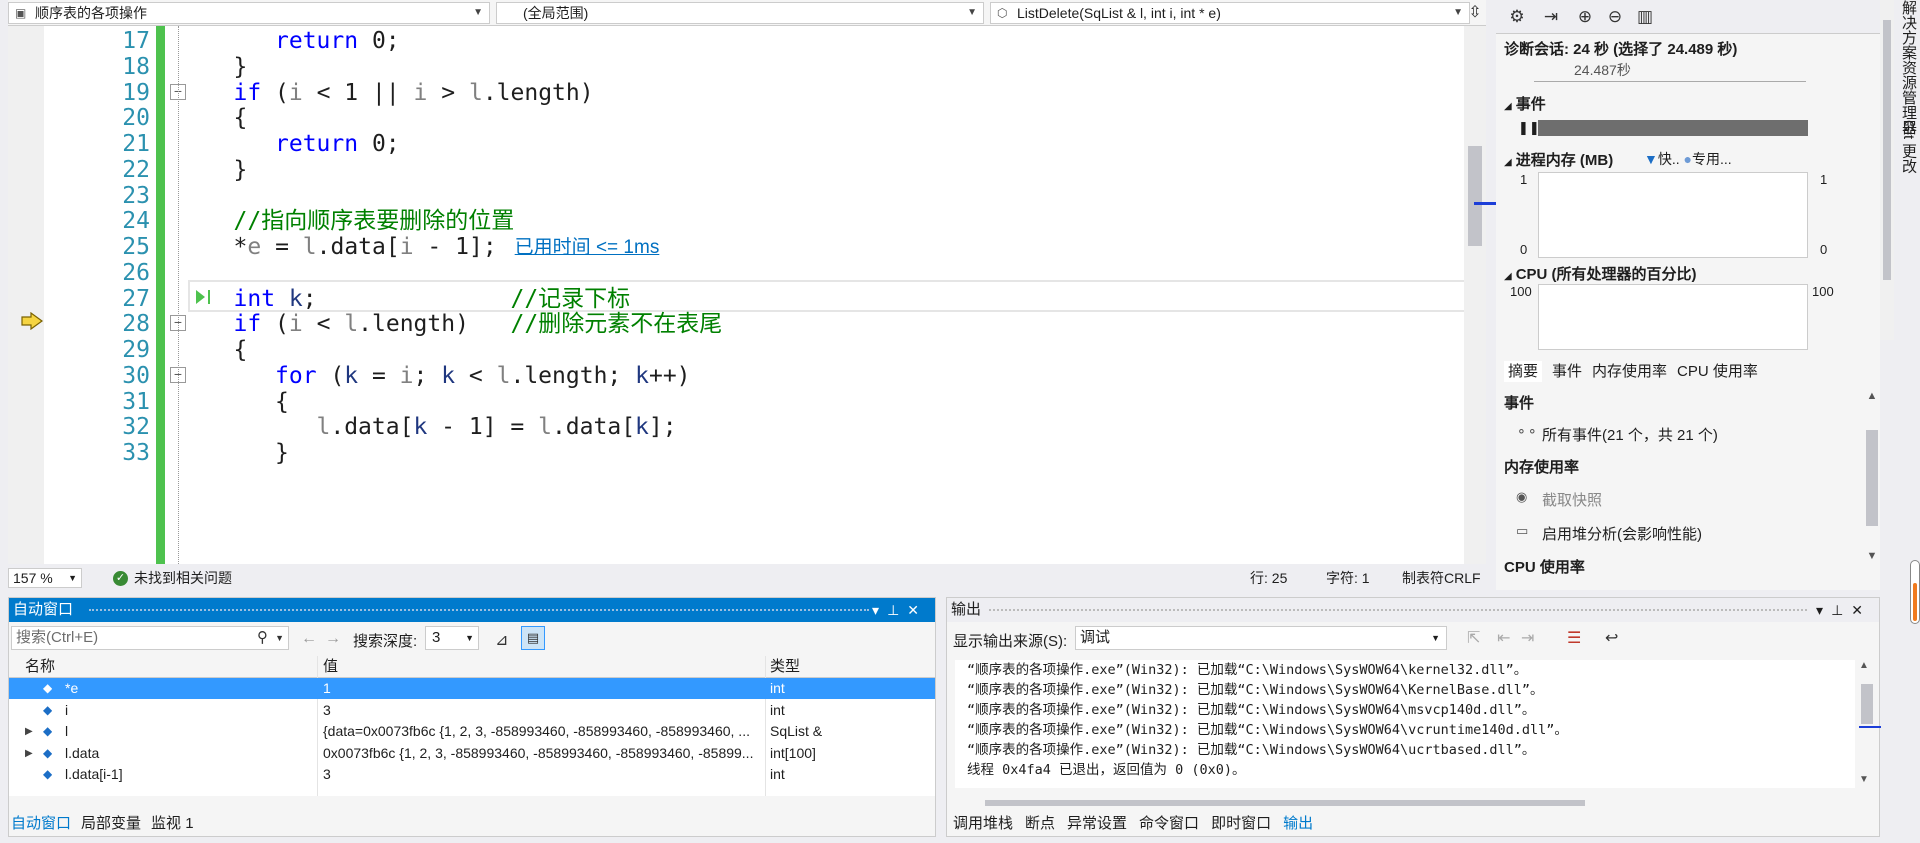 This screenshot has height=843, width=1920. Describe the element at coordinates (1503, 638) in the screenshot. I see `previous-message-icon: ⇤` at that location.